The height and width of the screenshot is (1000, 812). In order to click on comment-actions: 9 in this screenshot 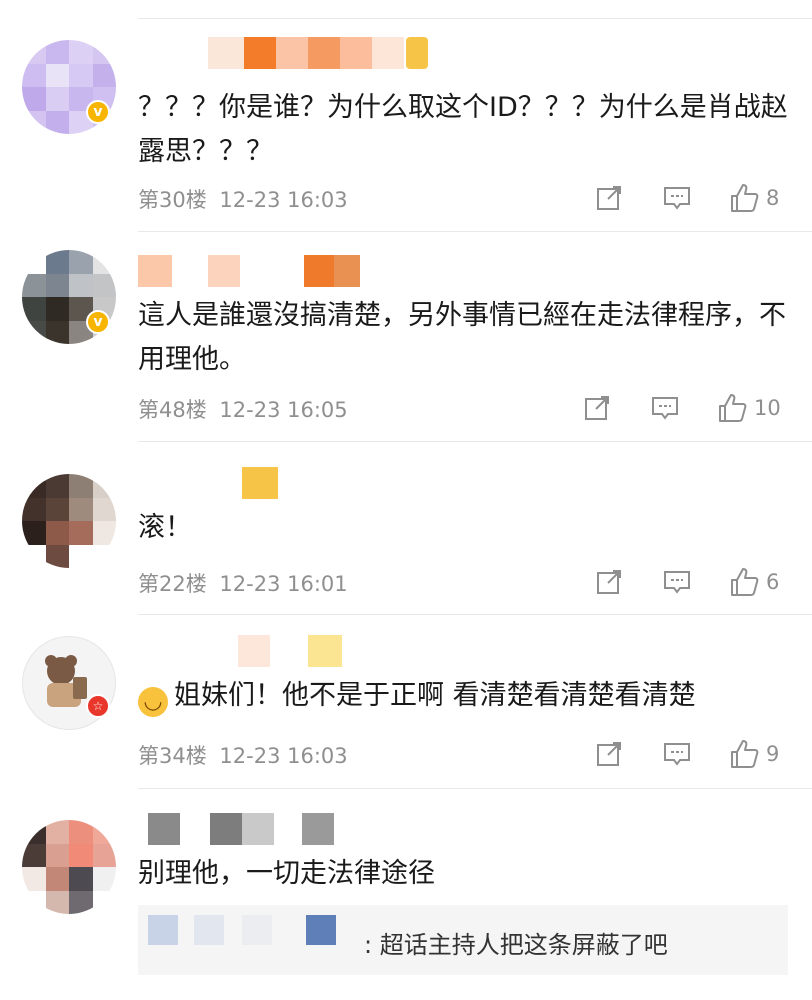, I will do `click(686, 754)`.